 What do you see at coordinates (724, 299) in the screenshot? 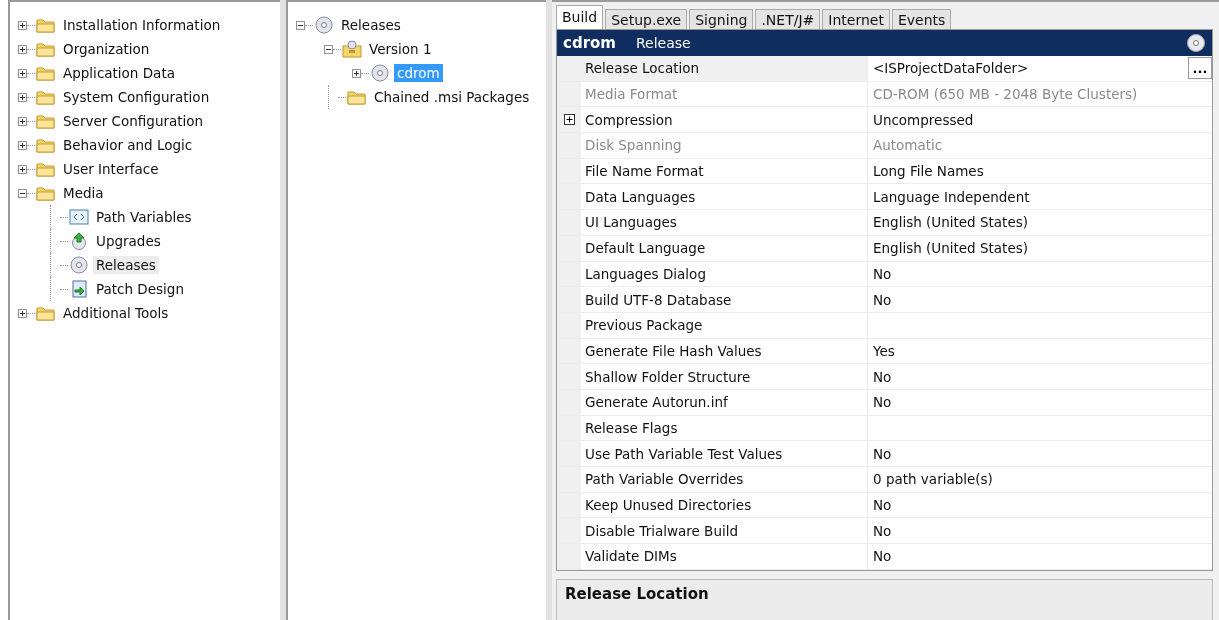
I see `property-name: Build UTF-8 Database` at bounding box center [724, 299].